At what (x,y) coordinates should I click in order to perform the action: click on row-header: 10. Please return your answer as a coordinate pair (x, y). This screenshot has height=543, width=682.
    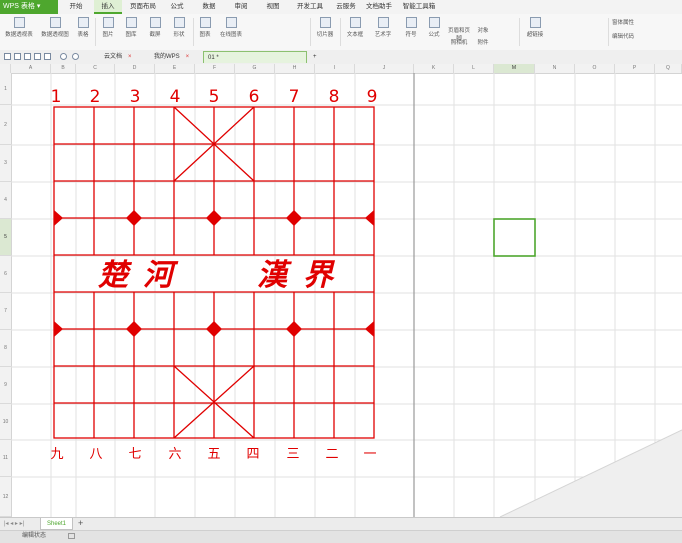
    Looking at the image, I should click on (5, 422).